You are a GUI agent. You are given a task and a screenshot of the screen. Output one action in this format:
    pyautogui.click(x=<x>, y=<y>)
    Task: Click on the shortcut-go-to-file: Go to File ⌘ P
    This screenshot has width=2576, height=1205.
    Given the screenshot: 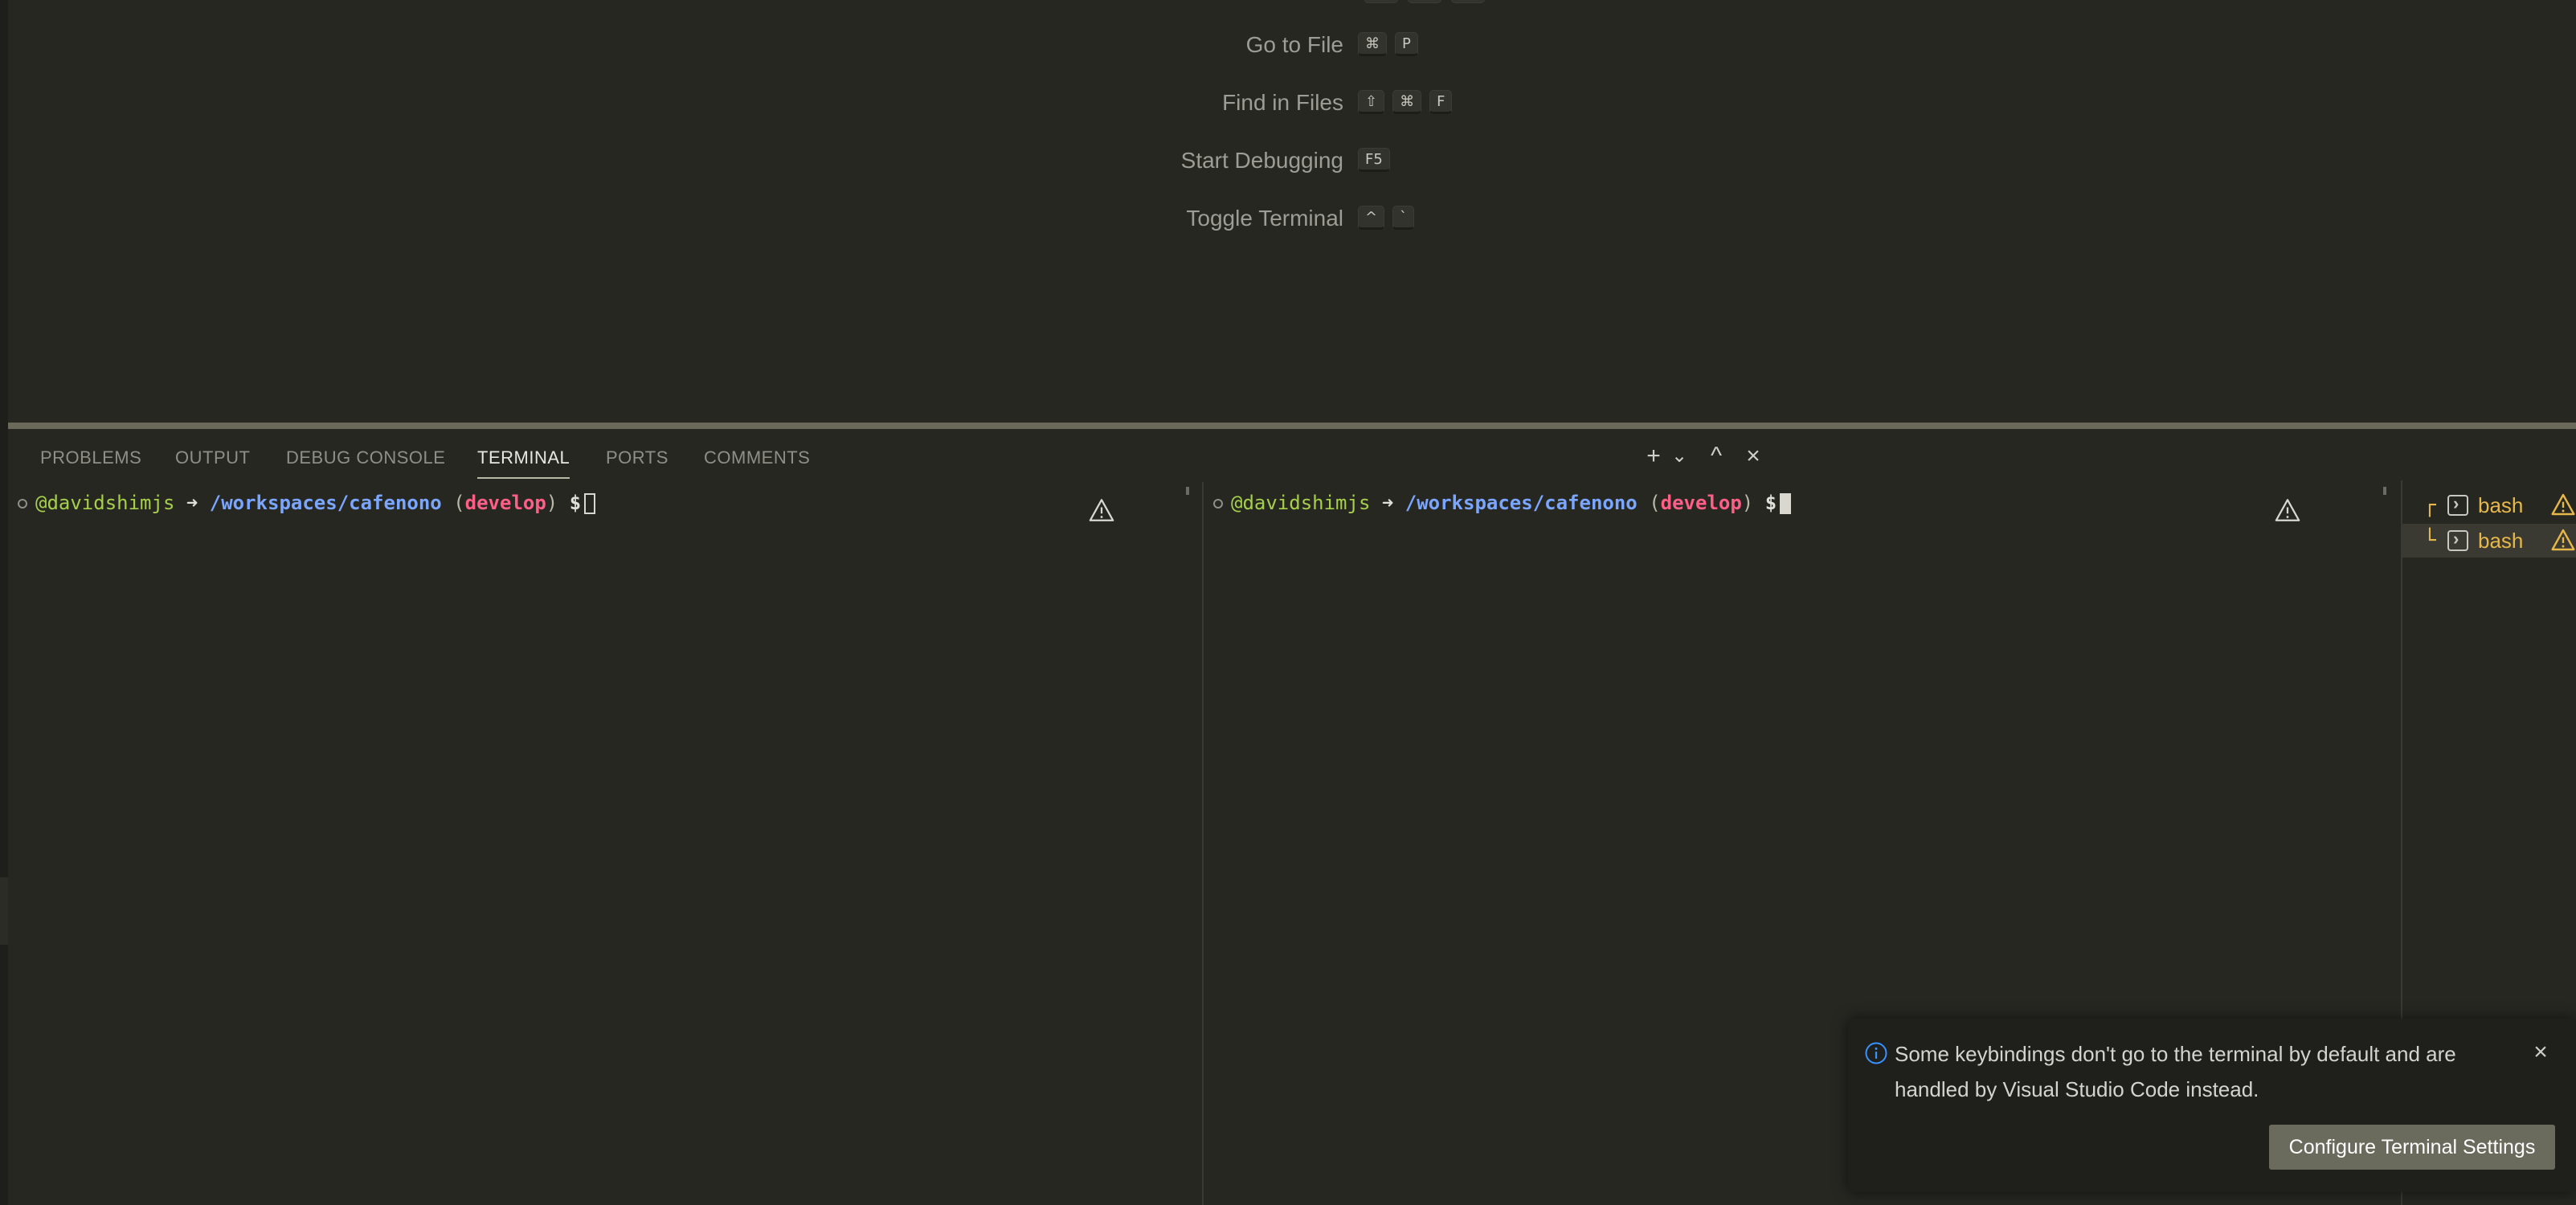 What is the action you would take?
    pyautogui.click(x=713, y=45)
    